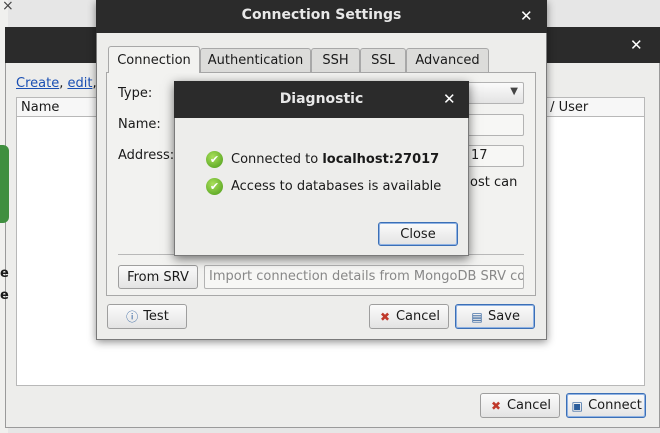 Image resolution: width=660 pixels, height=433 pixels. What do you see at coordinates (8, 7) in the screenshot?
I see `close-icon: ×` at bounding box center [8, 7].